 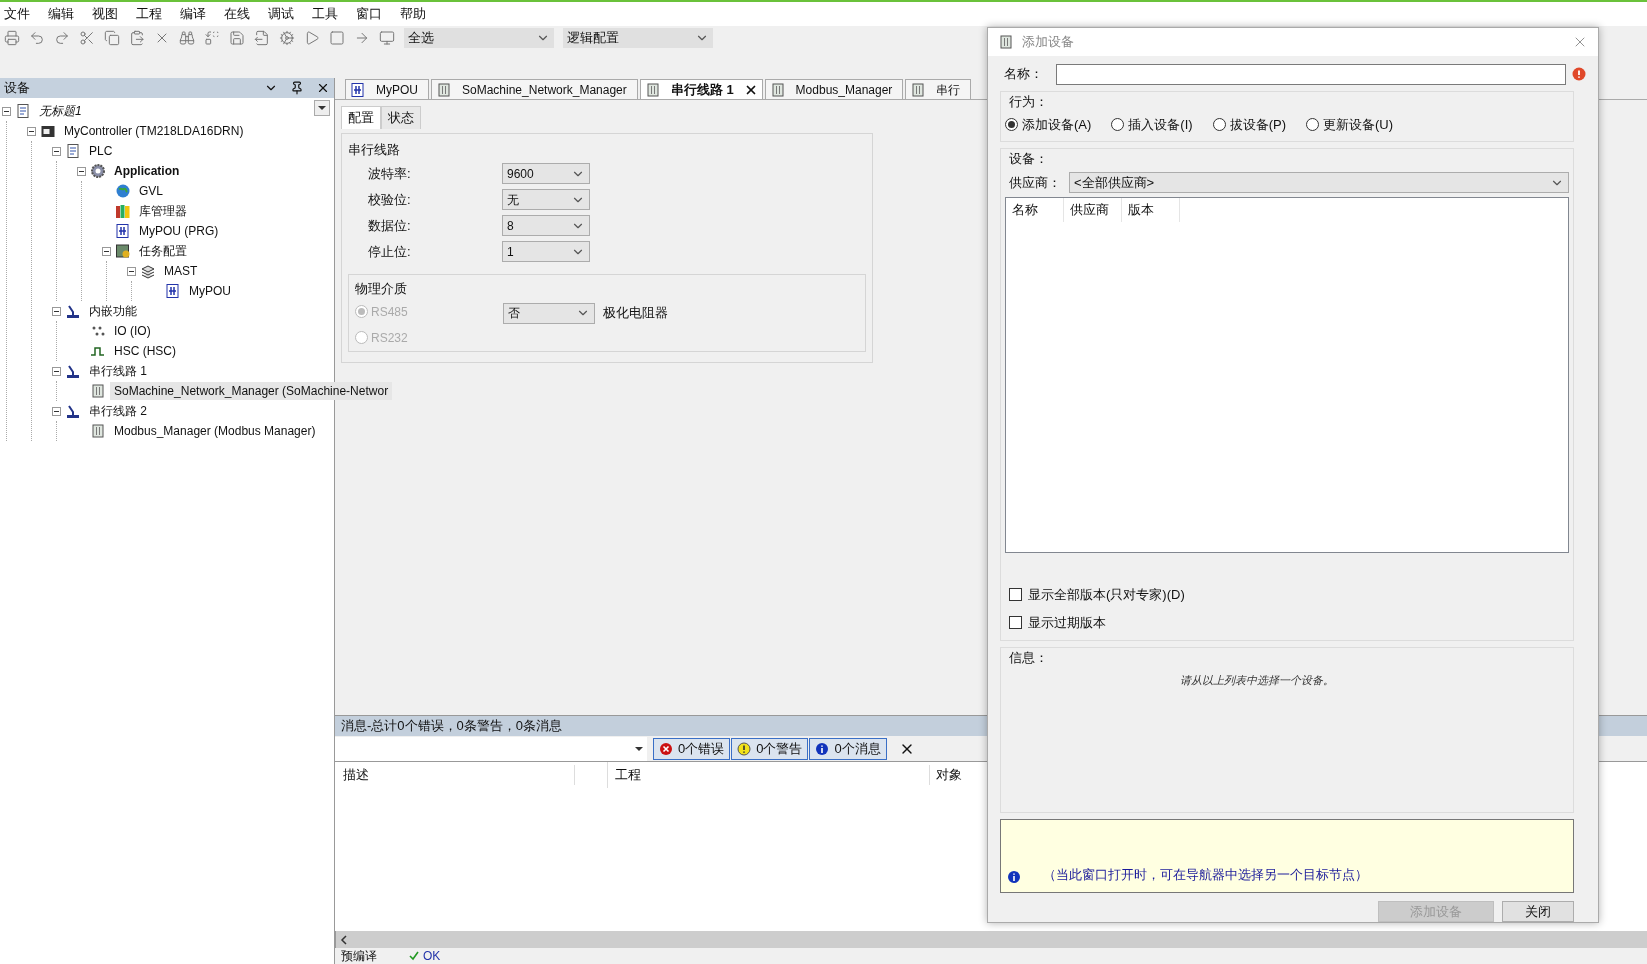 What do you see at coordinates (1151, 210) in the screenshot?
I see `column-header: 版本` at bounding box center [1151, 210].